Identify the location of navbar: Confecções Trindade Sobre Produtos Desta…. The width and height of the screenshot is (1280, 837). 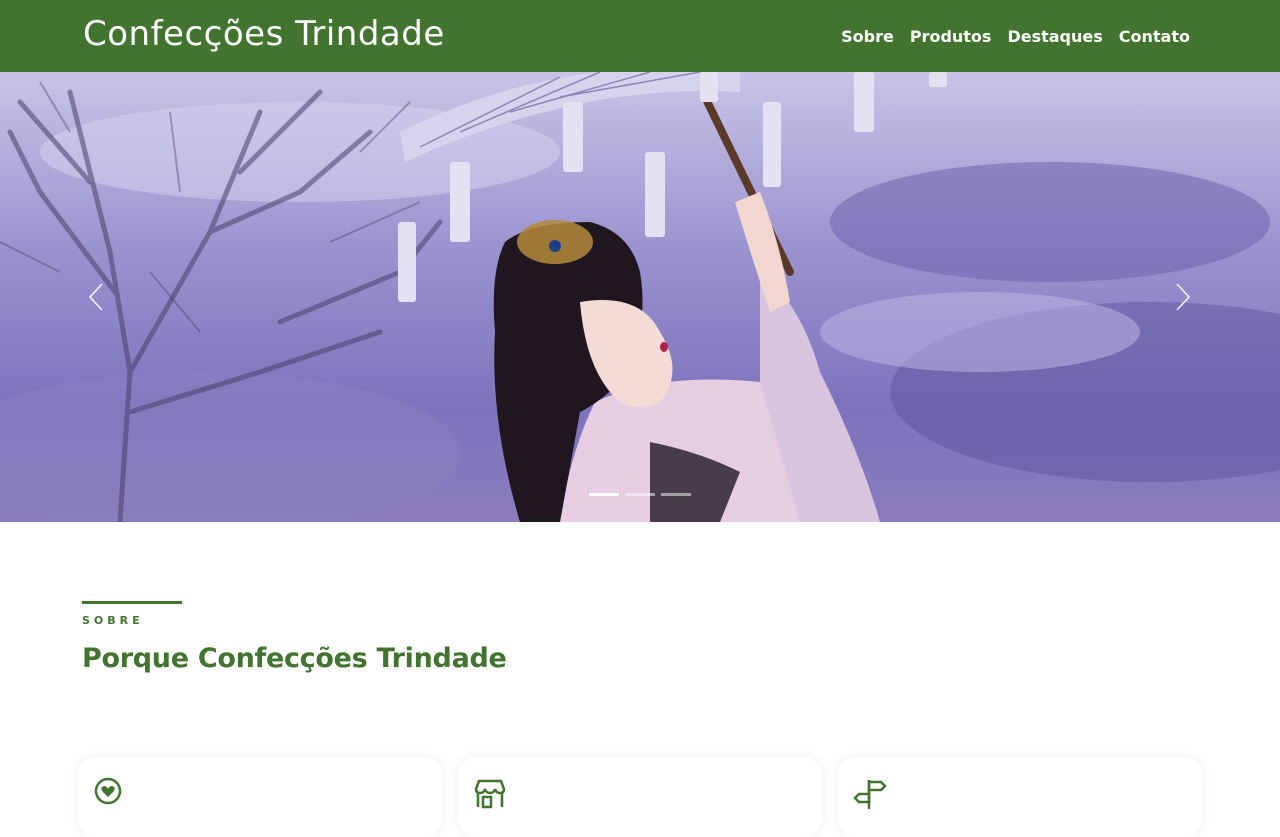
(640, 36).